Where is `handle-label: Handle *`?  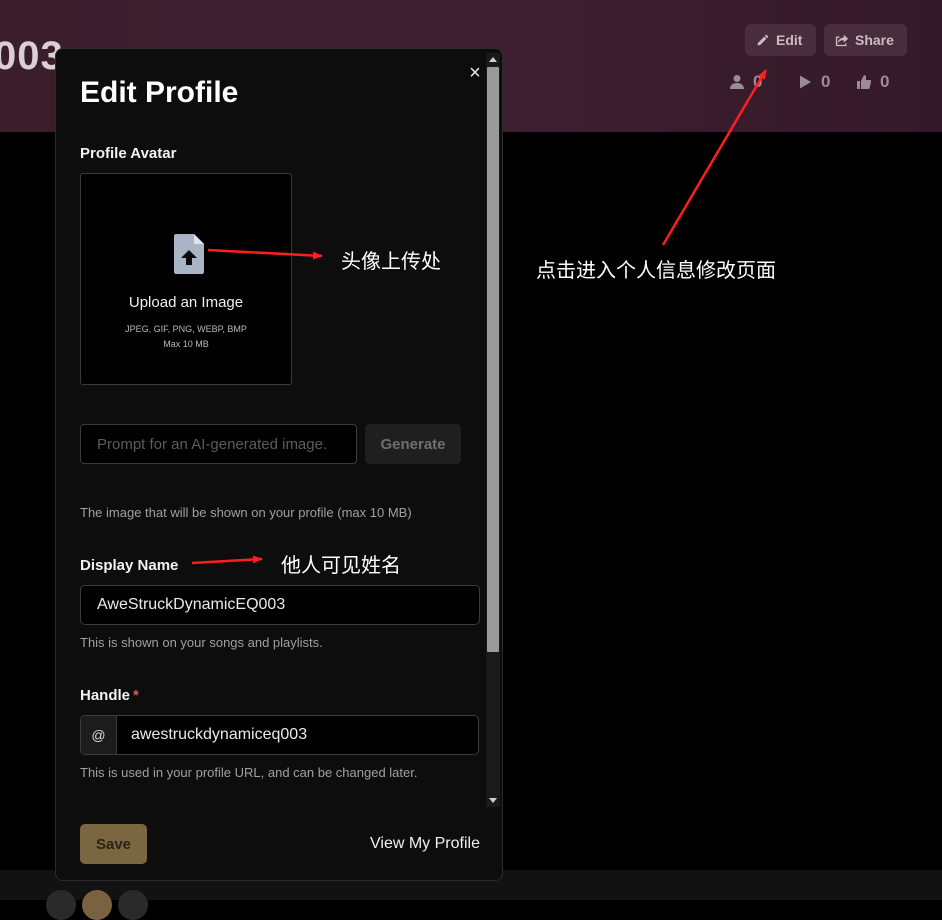
handle-label: Handle * is located at coordinates (109, 695).